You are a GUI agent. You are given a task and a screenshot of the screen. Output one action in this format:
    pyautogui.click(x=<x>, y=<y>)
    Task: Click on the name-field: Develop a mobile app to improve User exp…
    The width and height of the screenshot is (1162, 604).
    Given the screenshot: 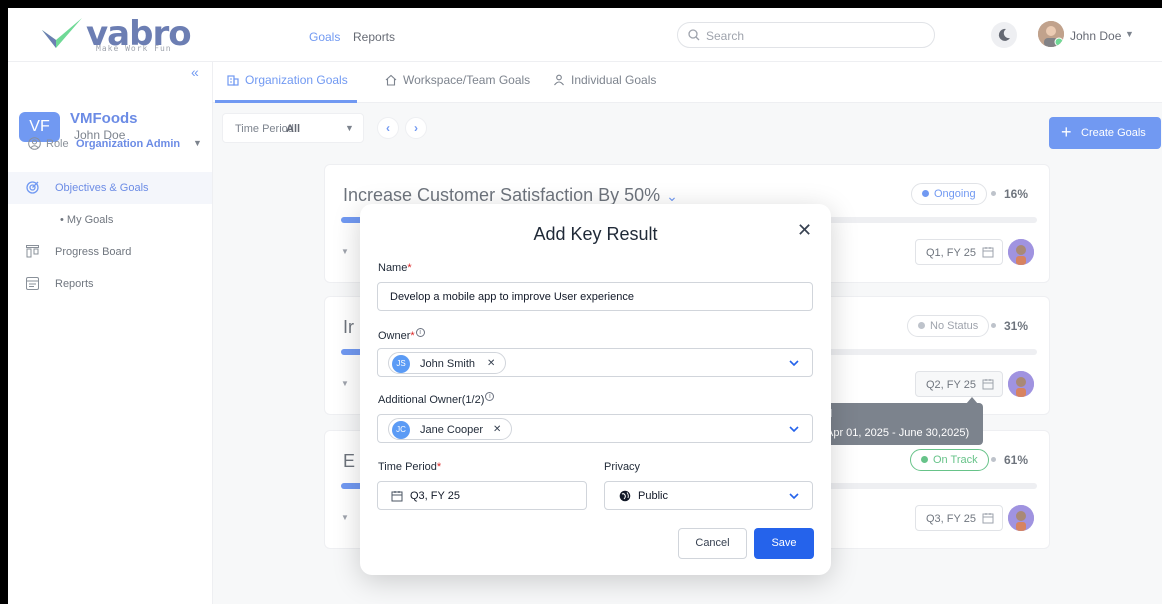 What is the action you would take?
    pyautogui.click(x=595, y=296)
    